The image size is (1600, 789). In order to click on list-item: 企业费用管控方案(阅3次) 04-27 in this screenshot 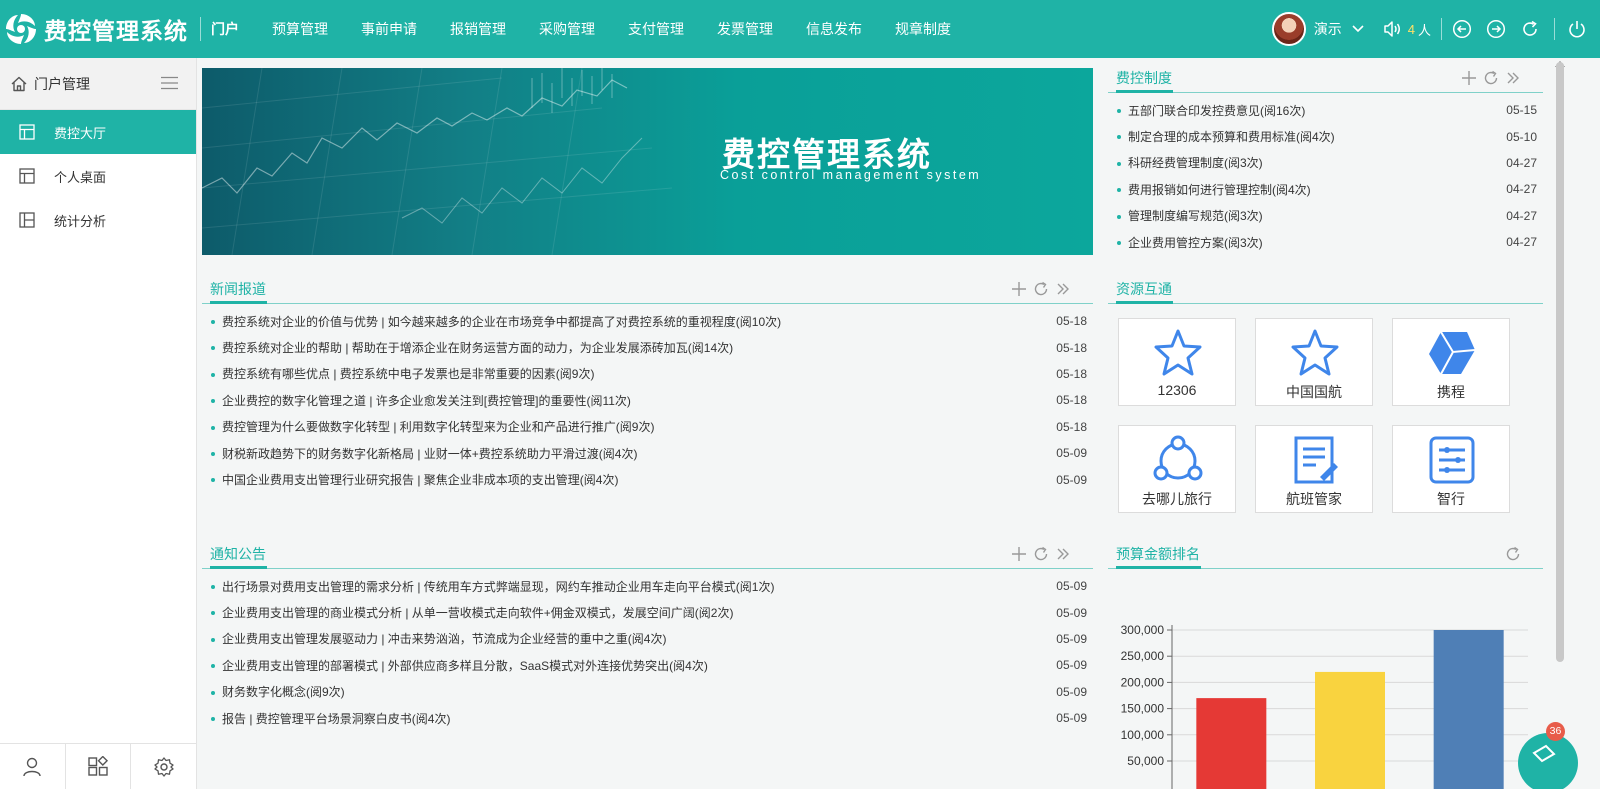, I will do `click(1325, 242)`.